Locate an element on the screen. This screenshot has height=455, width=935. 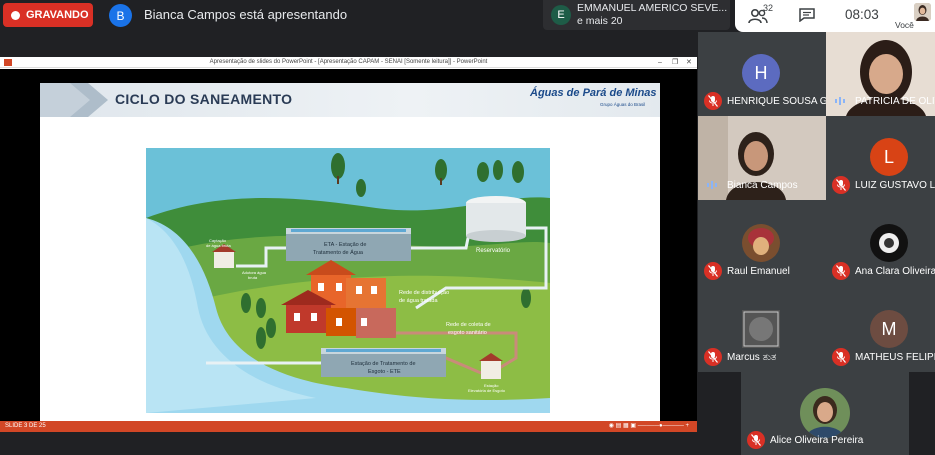
participant-tile: Alice Oliveira Pereira is located at coordinates (825, 413).